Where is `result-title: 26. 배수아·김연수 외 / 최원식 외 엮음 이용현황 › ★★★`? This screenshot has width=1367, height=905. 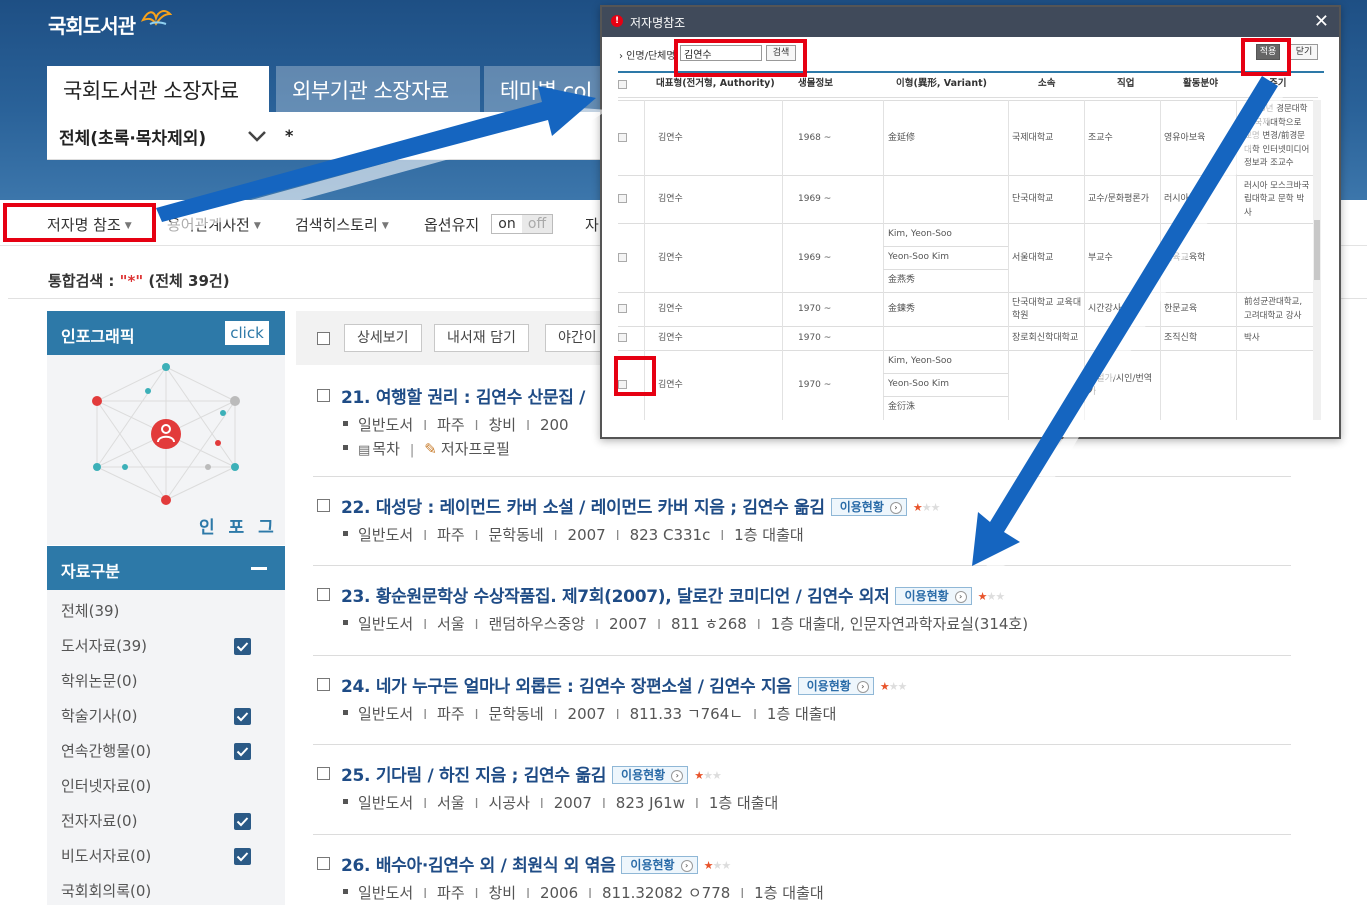
result-title: 26. 배수아·김연수 외 / 최원식 외 엮음 이용현황 › ★★★ is located at coordinates (536, 863).